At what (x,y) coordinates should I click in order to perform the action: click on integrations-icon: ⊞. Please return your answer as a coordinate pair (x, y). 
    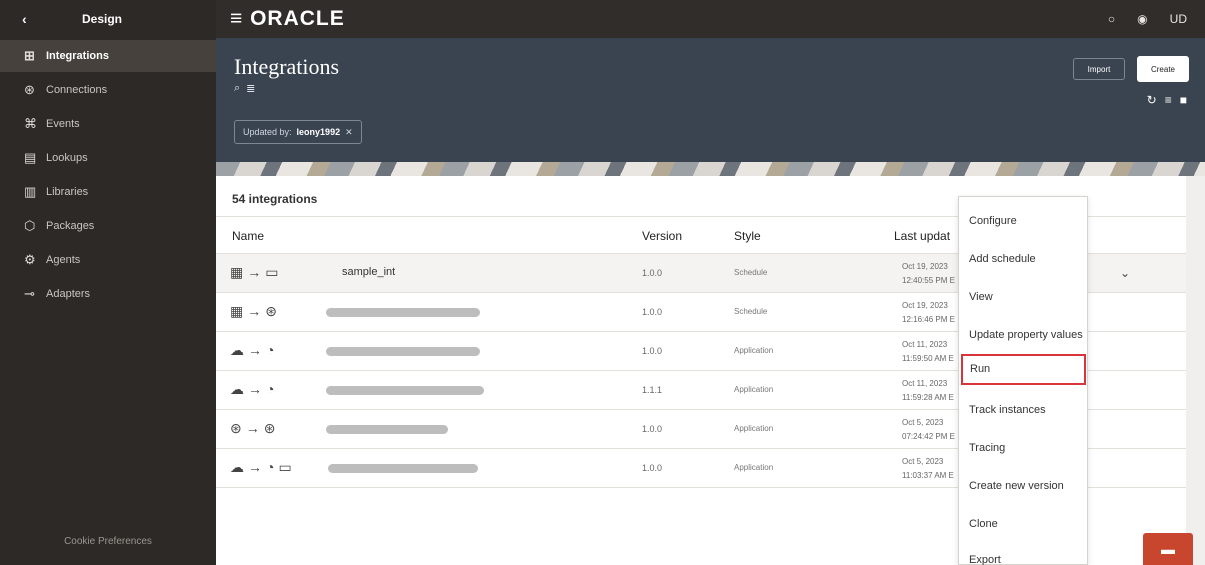
    Looking at the image, I should click on (29, 55).